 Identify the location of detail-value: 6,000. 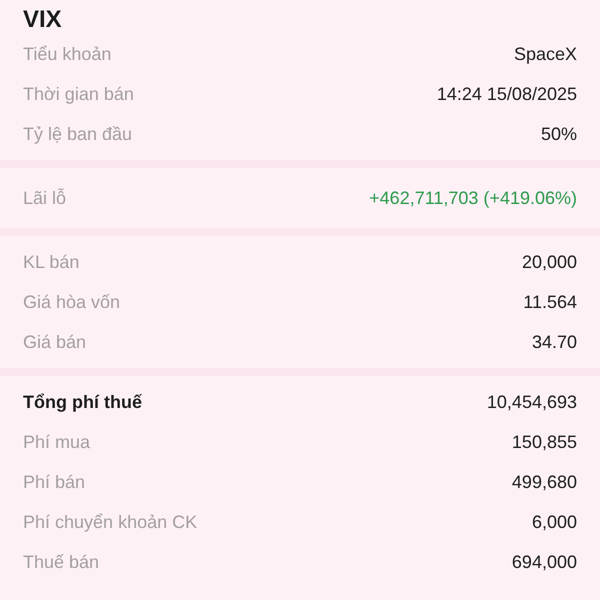
(554, 522).